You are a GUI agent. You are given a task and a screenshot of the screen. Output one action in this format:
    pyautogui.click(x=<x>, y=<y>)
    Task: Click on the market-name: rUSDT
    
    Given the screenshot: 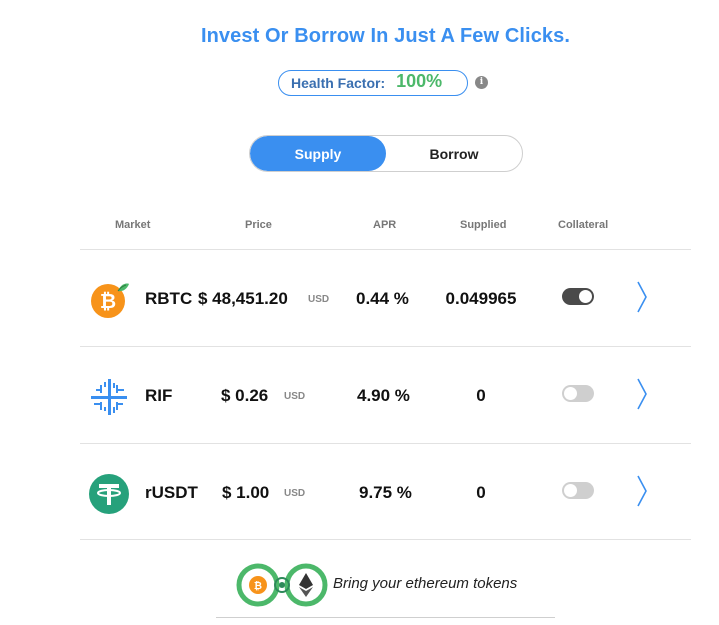 What is the action you would take?
    pyautogui.click(x=171, y=492)
    